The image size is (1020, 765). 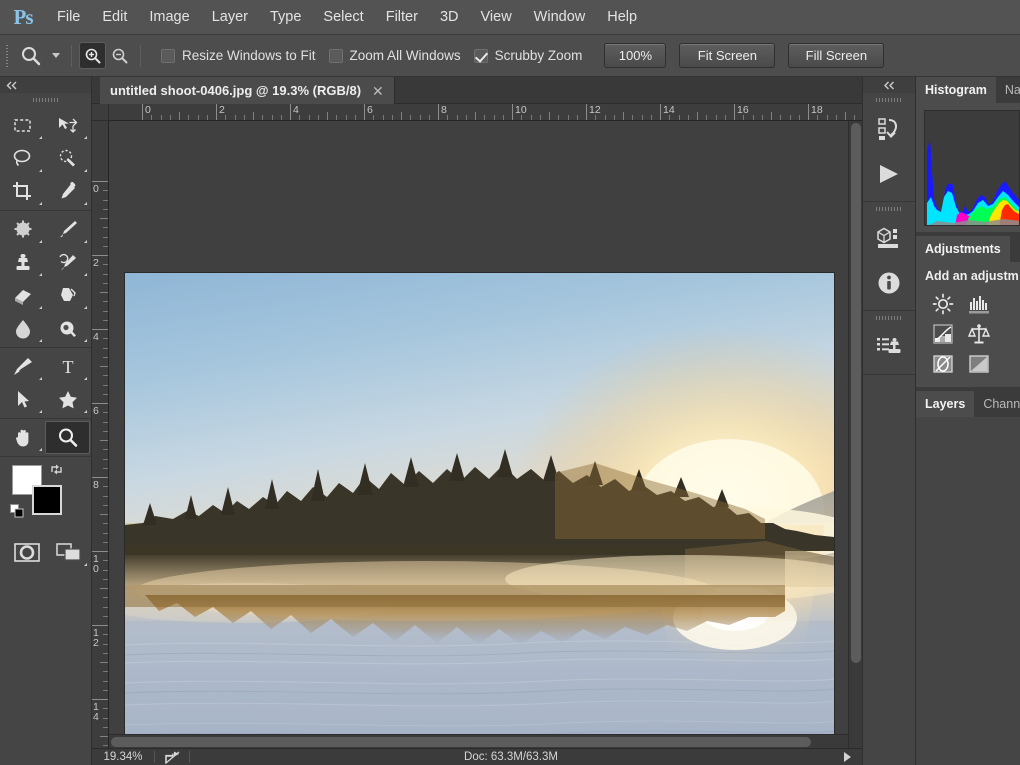 What do you see at coordinates (943, 304) in the screenshot?
I see `brightness-contrast-icon` at bounding box center [943, 304].